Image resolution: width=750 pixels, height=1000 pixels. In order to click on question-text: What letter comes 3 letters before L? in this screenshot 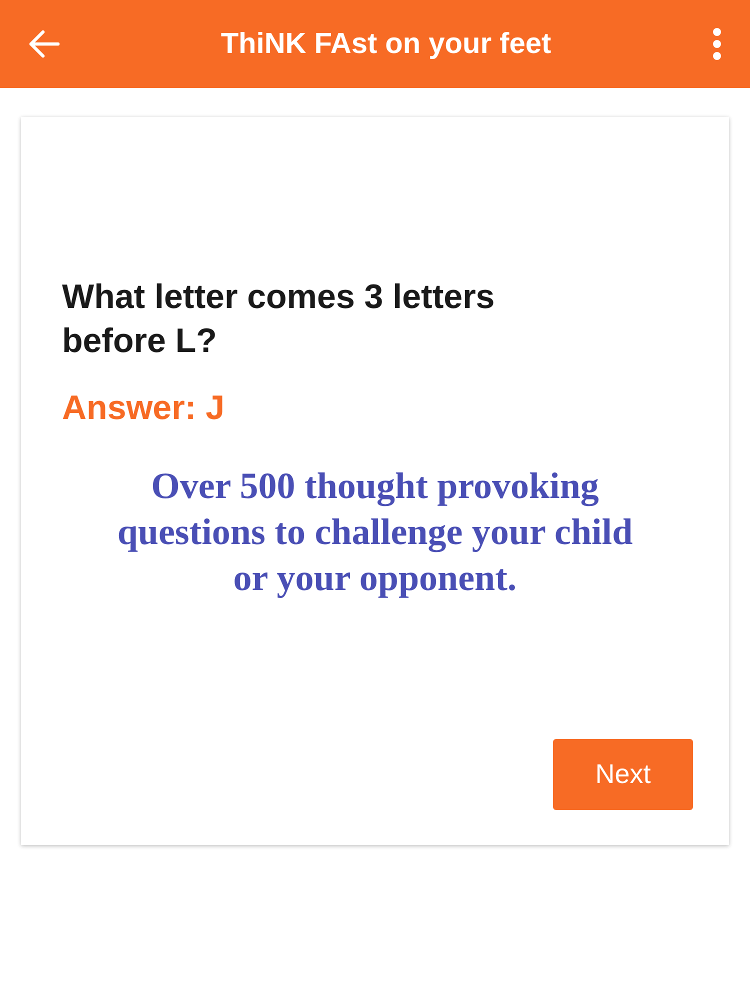, I will do `click(279, 319)`.